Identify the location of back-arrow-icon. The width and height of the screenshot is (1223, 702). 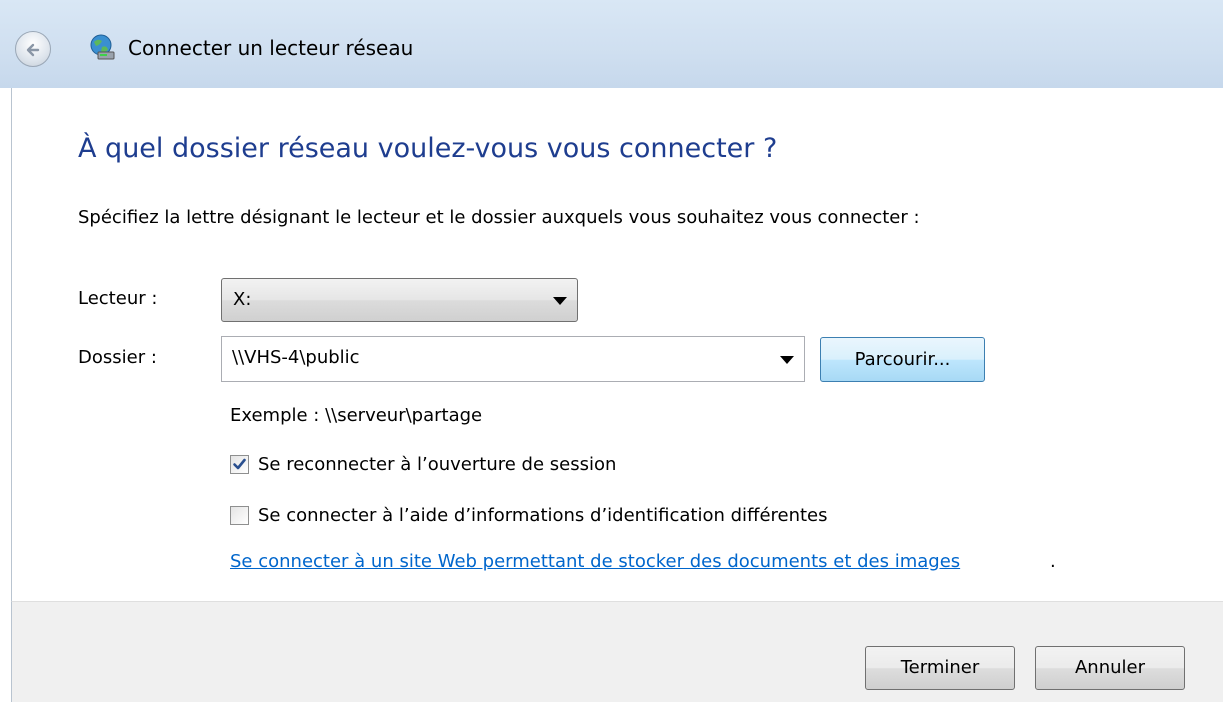
(33, 50).